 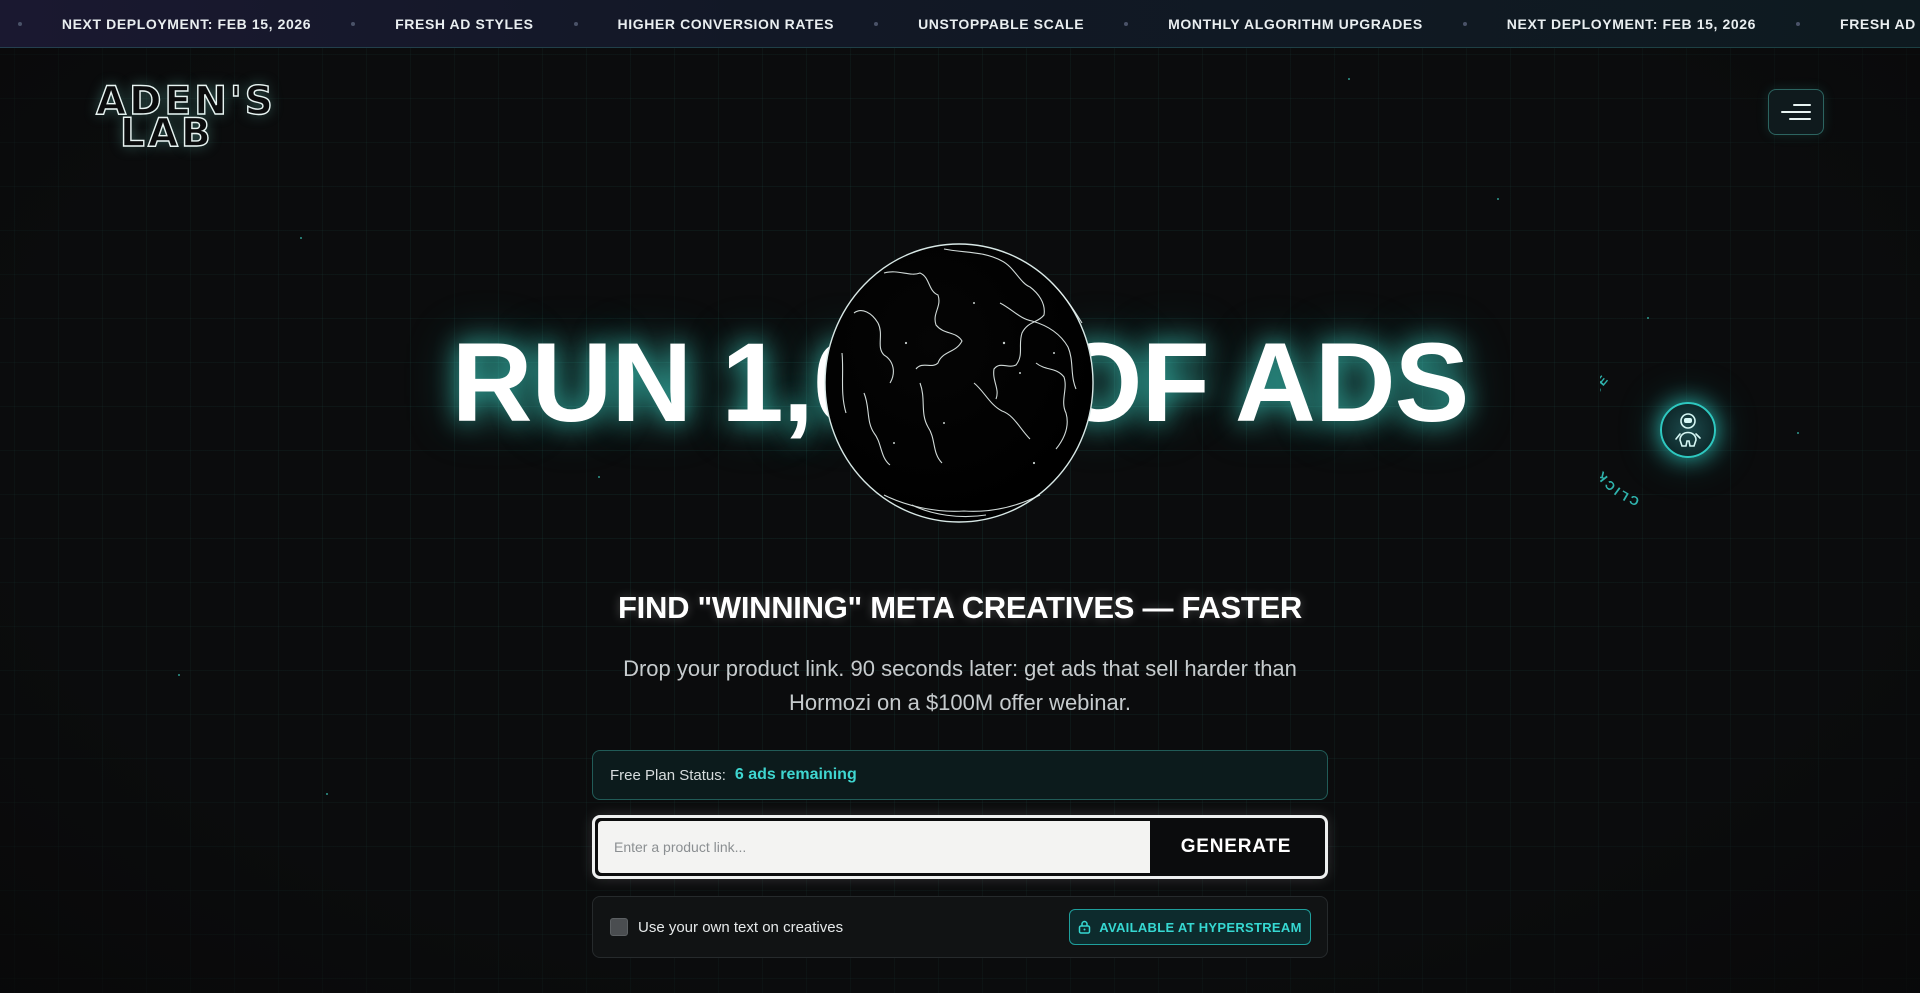 I want to click on product-link-form: GENERATE, so click(x=960, y=847).